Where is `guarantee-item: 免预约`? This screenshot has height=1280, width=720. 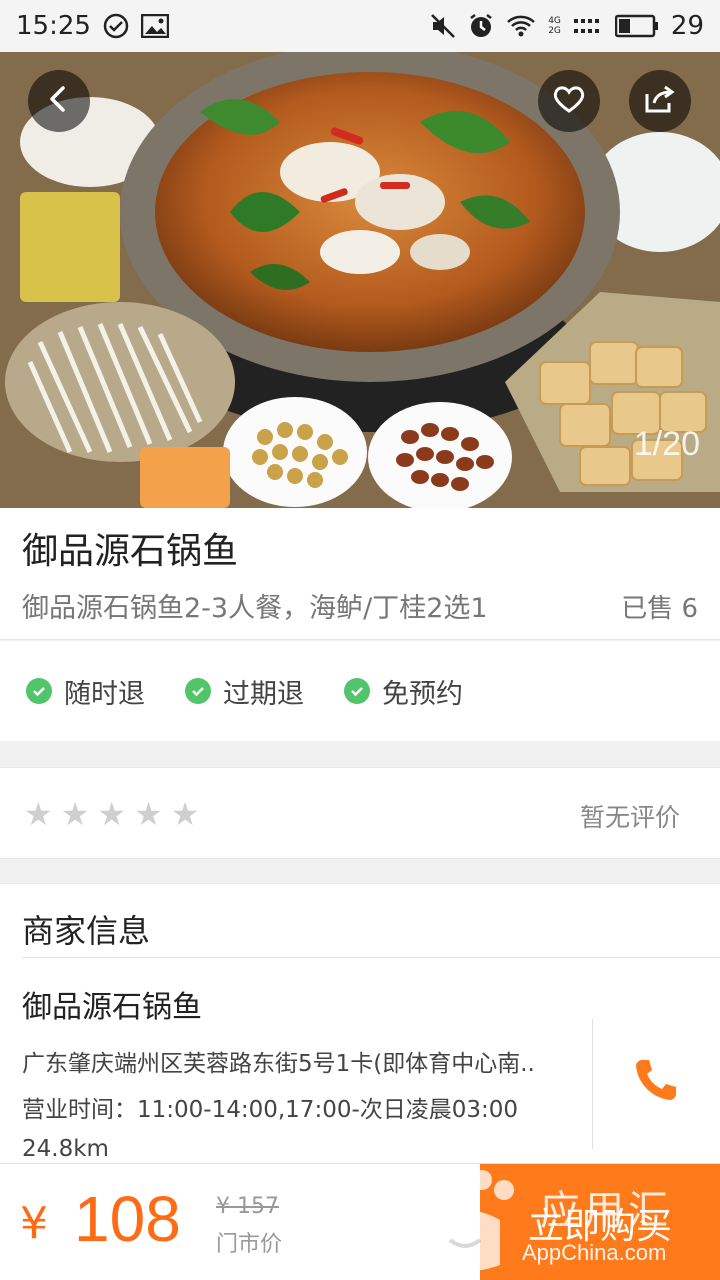 guarantee-item: 免预约 is located at coordinates (403, 691).